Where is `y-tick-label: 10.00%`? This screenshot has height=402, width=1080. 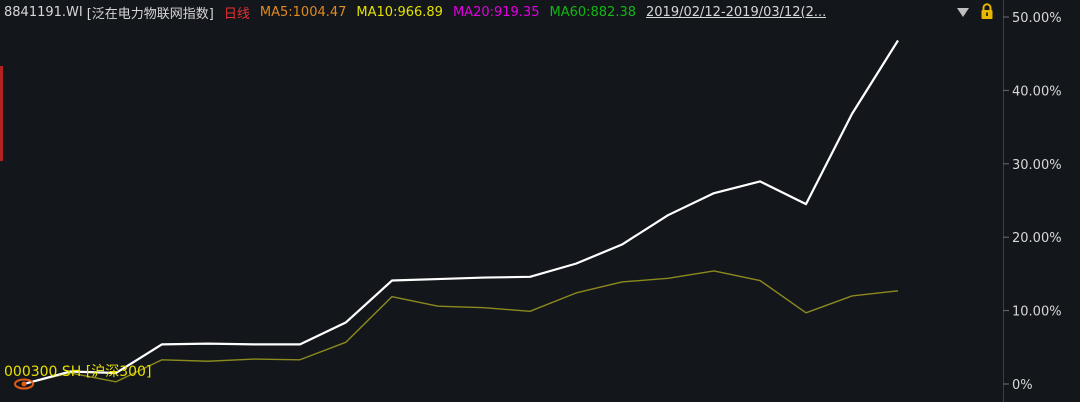 y-tick-label: 10.00% is located at coordinates (1037, 312).